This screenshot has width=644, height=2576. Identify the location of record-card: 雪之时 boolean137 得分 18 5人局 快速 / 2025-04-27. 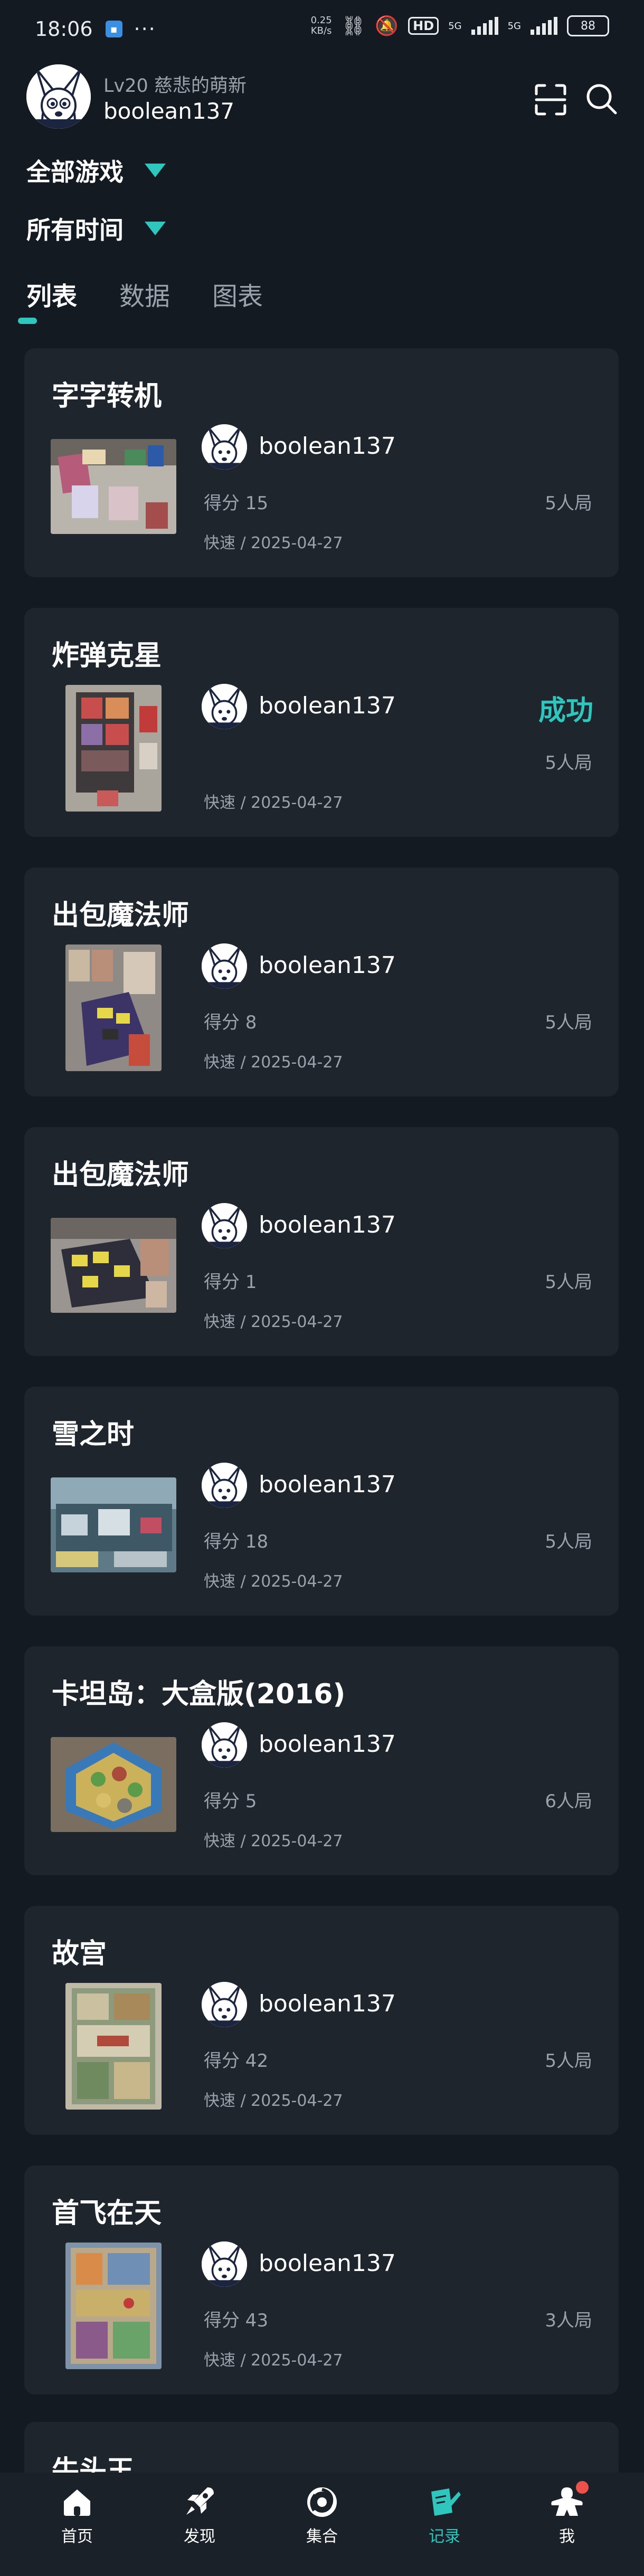
(321, 1501).